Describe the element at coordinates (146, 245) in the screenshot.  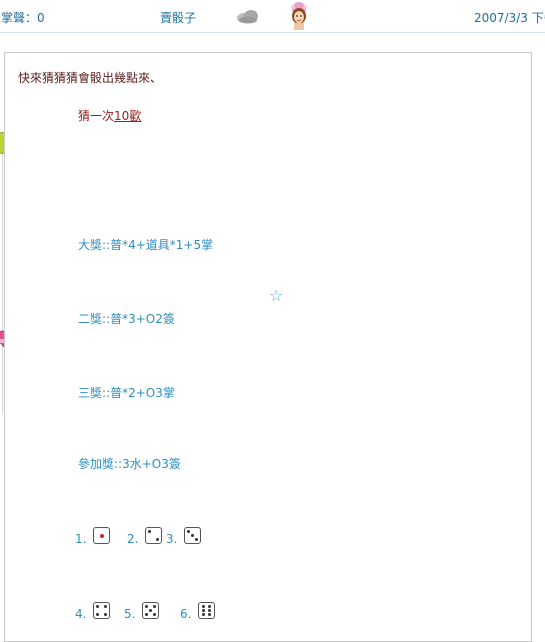
I see `prize-grand: 大獎::普*4+道具*1+5掌` at that location.